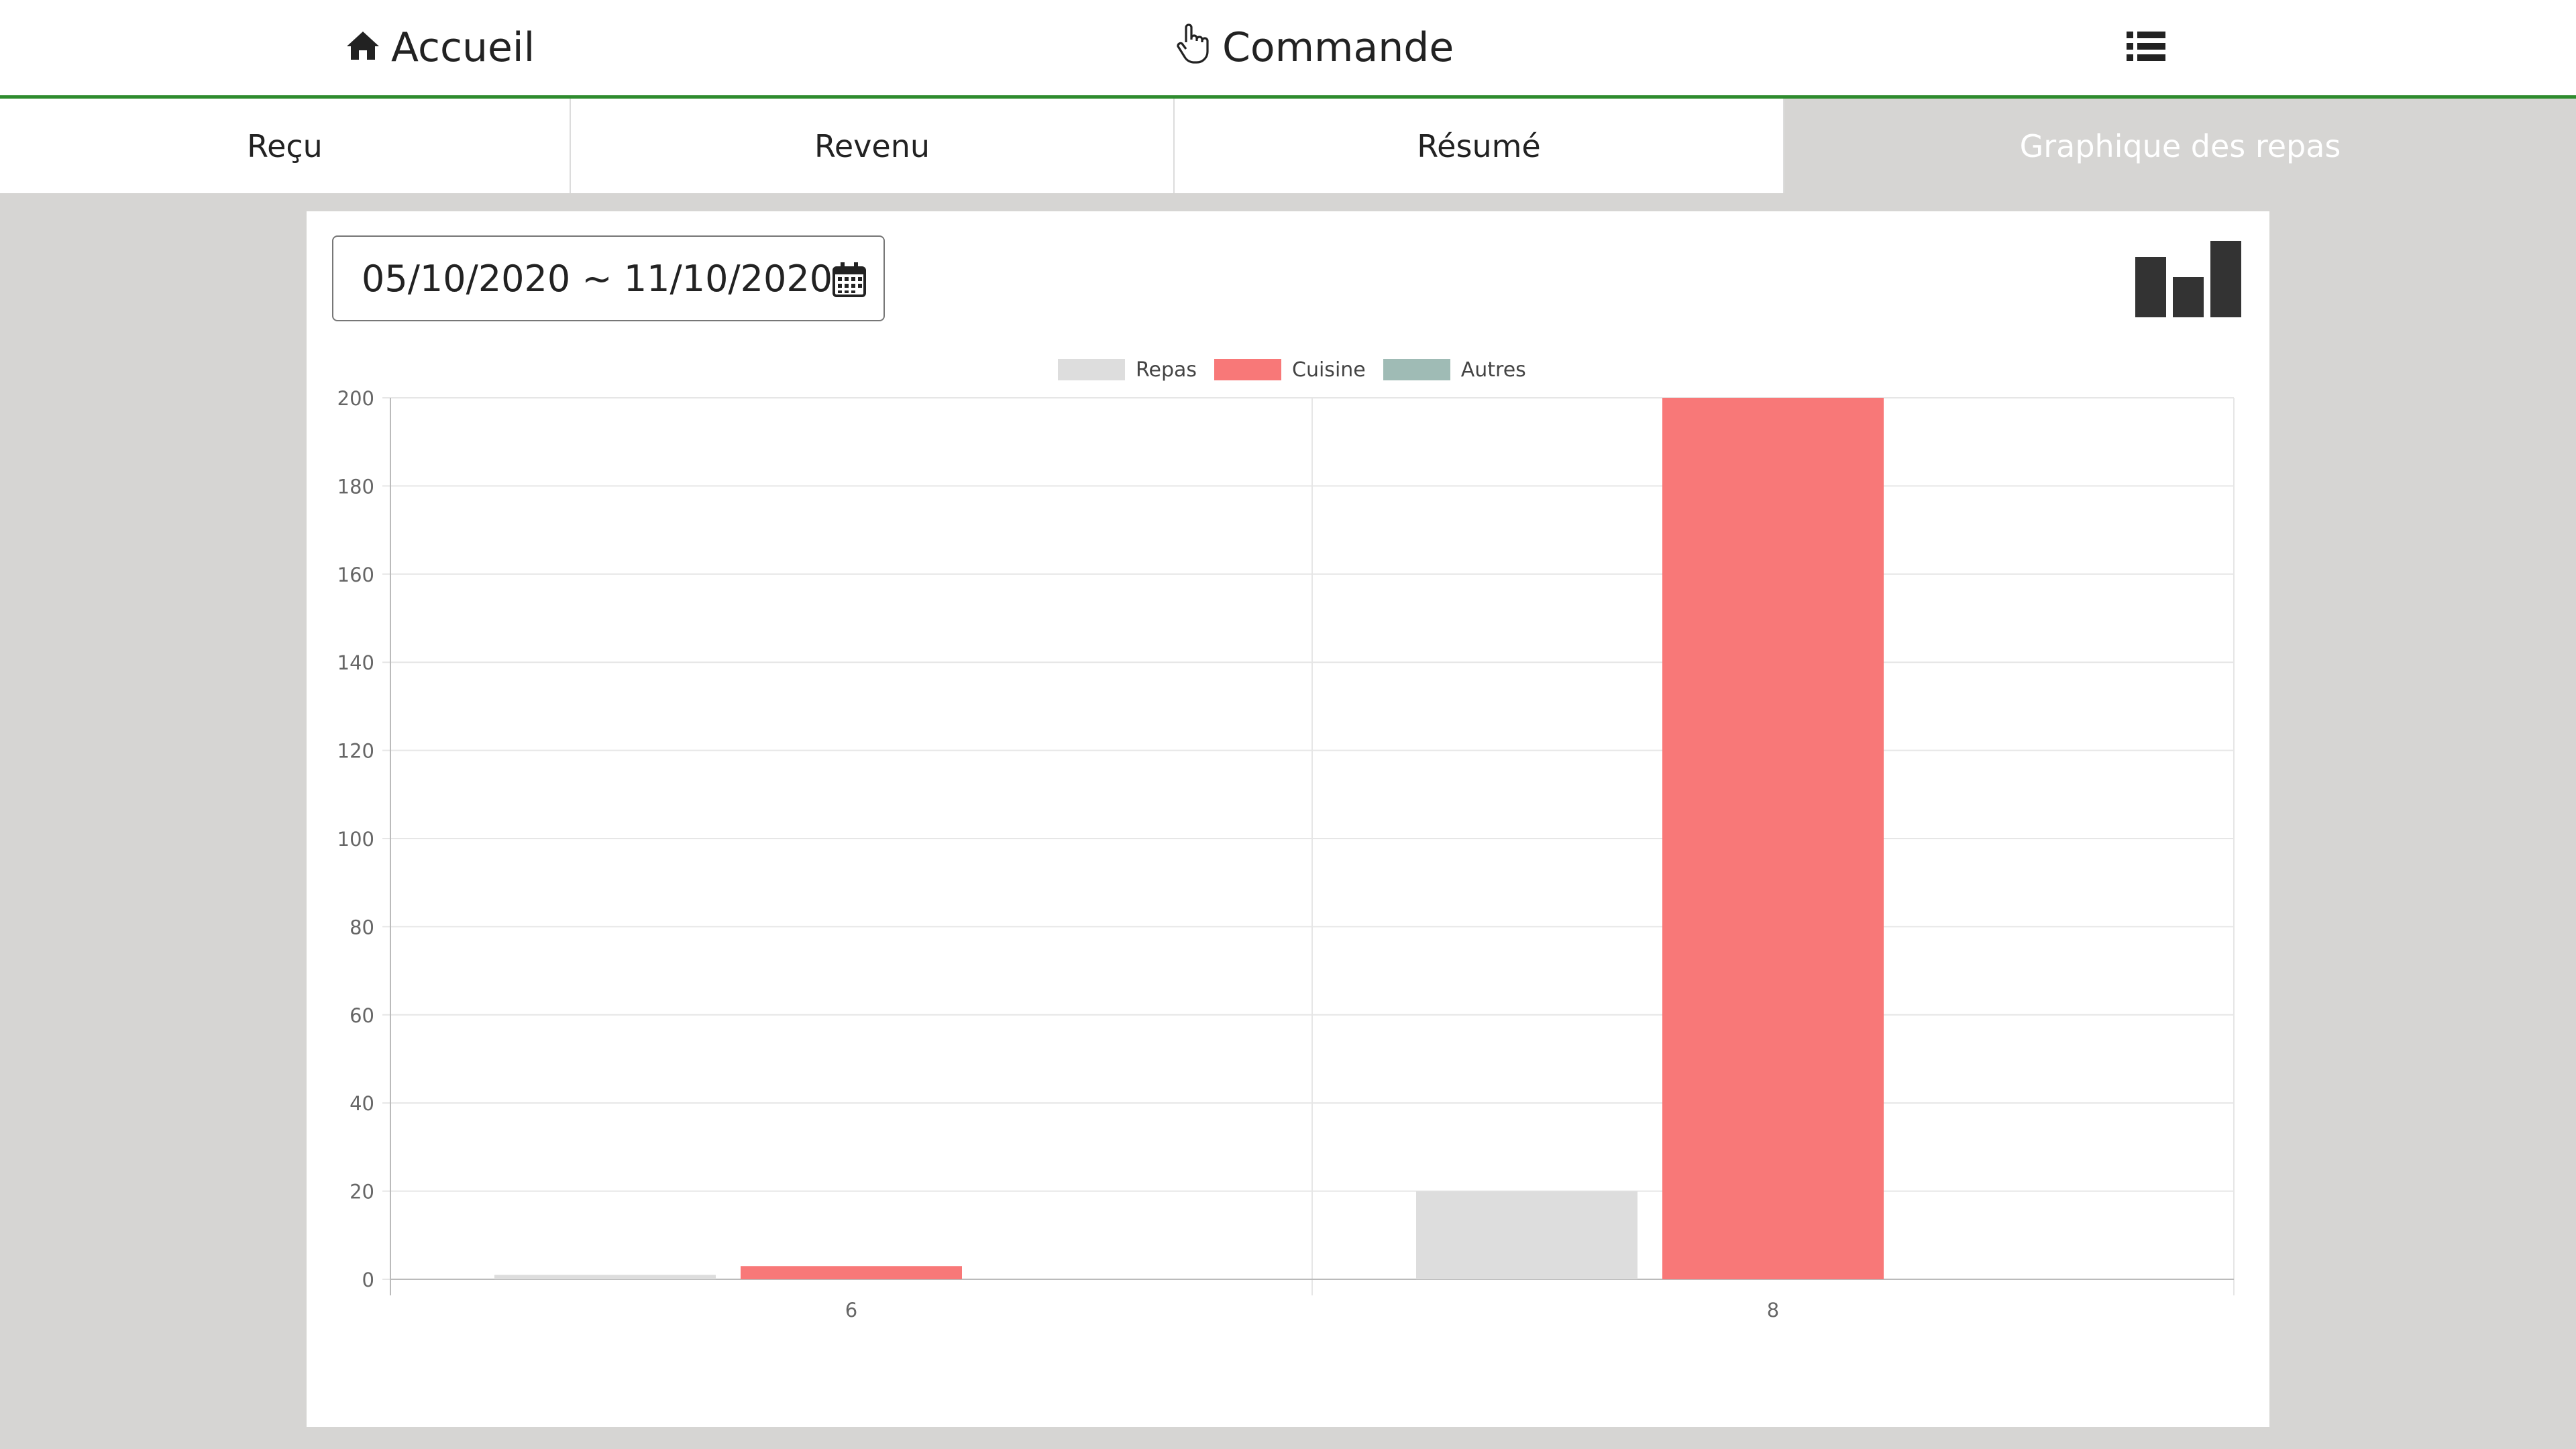  I want to click on tab-revenue-label: Revenu, so click(872, 145).